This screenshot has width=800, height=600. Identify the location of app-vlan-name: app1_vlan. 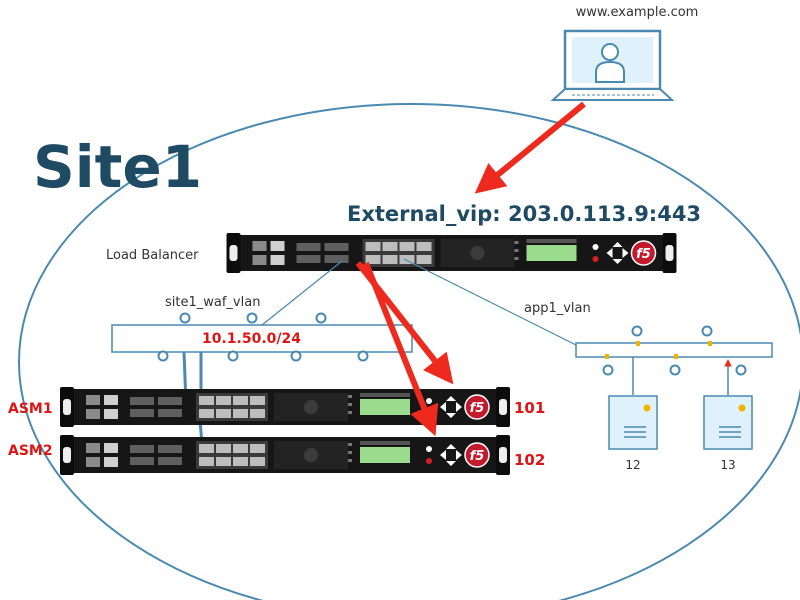
(557, 308).